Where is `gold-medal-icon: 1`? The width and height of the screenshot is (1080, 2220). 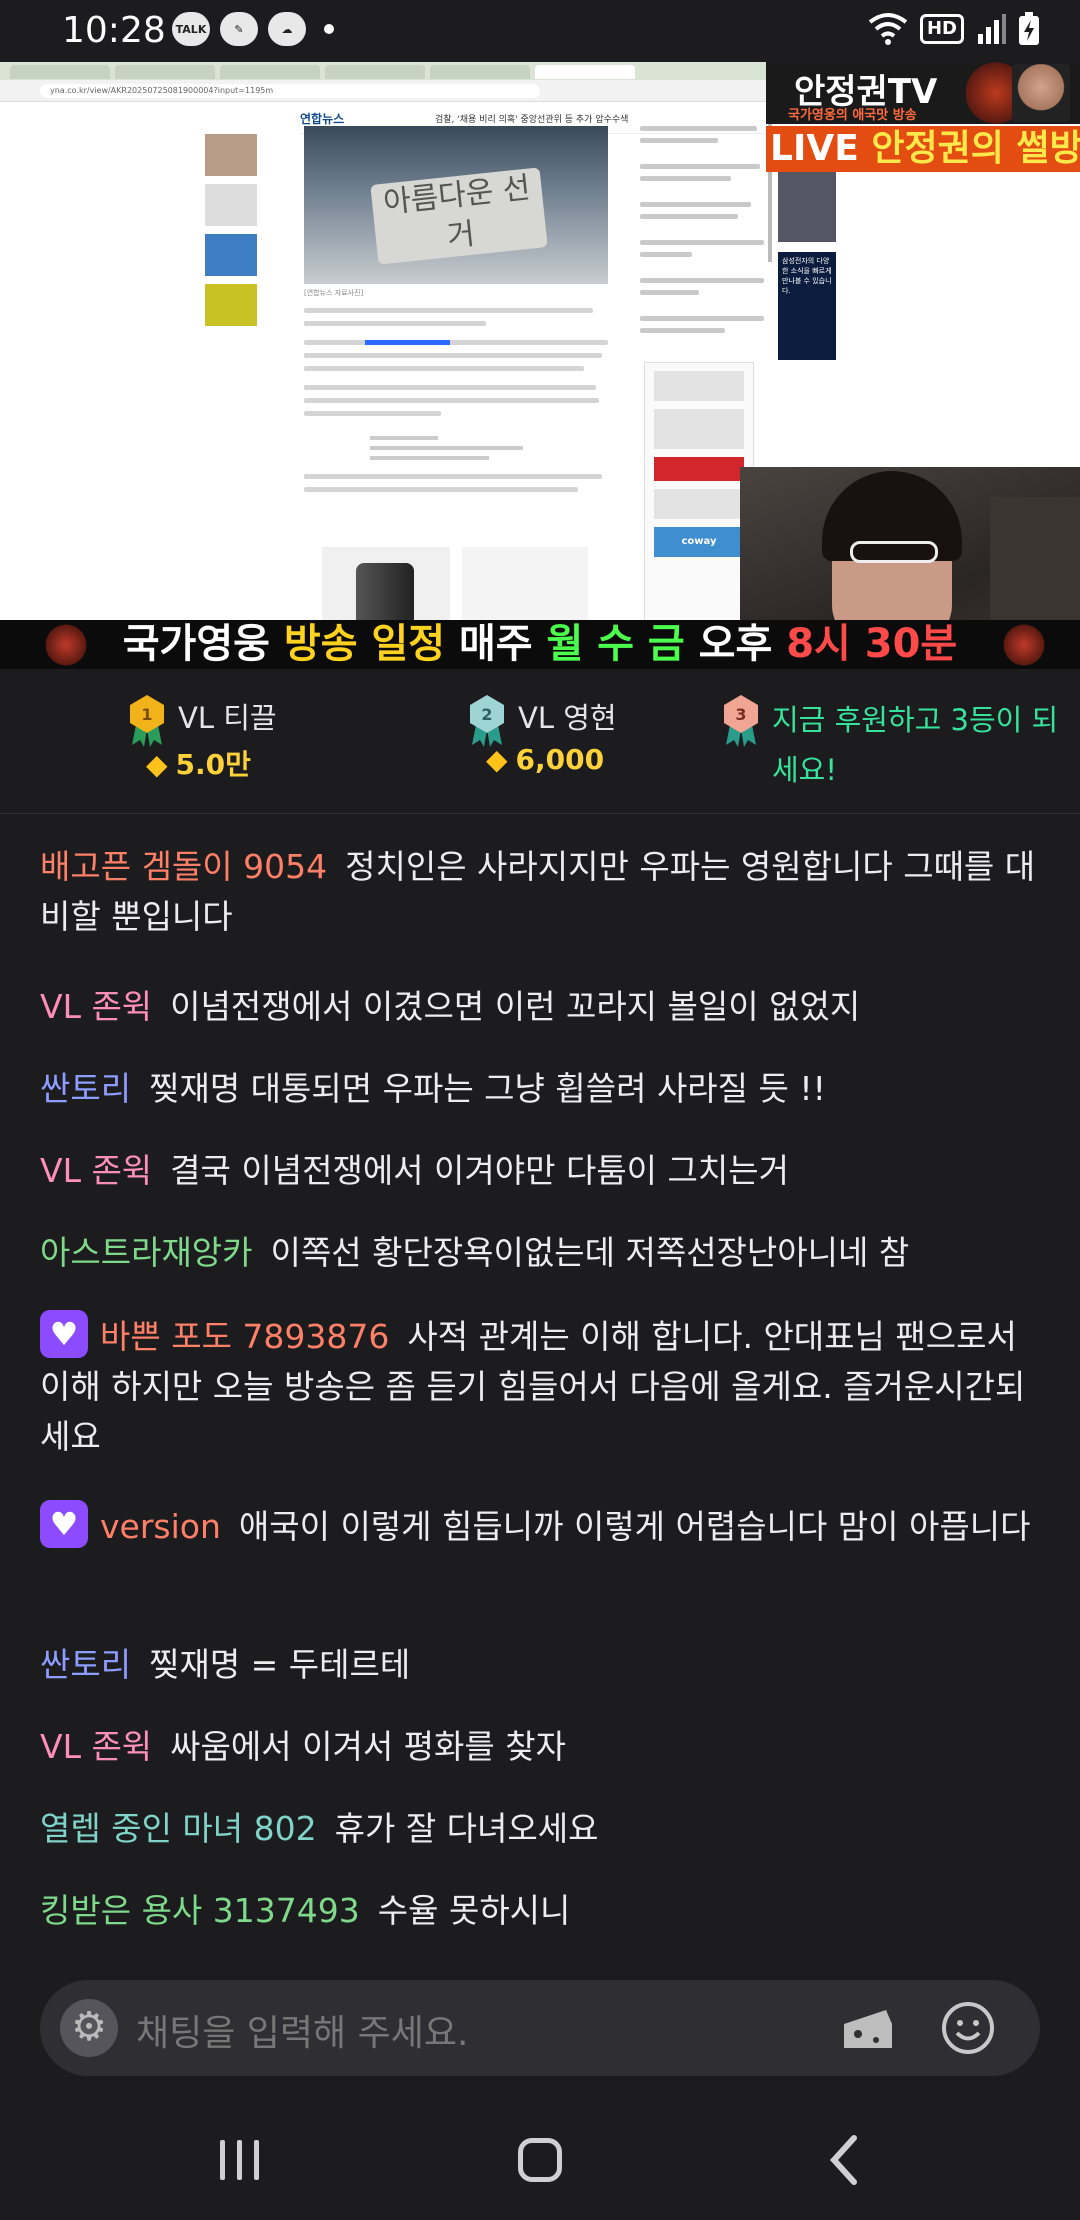
gold-medal-icon: 1 is located at coordinates (147, 721).